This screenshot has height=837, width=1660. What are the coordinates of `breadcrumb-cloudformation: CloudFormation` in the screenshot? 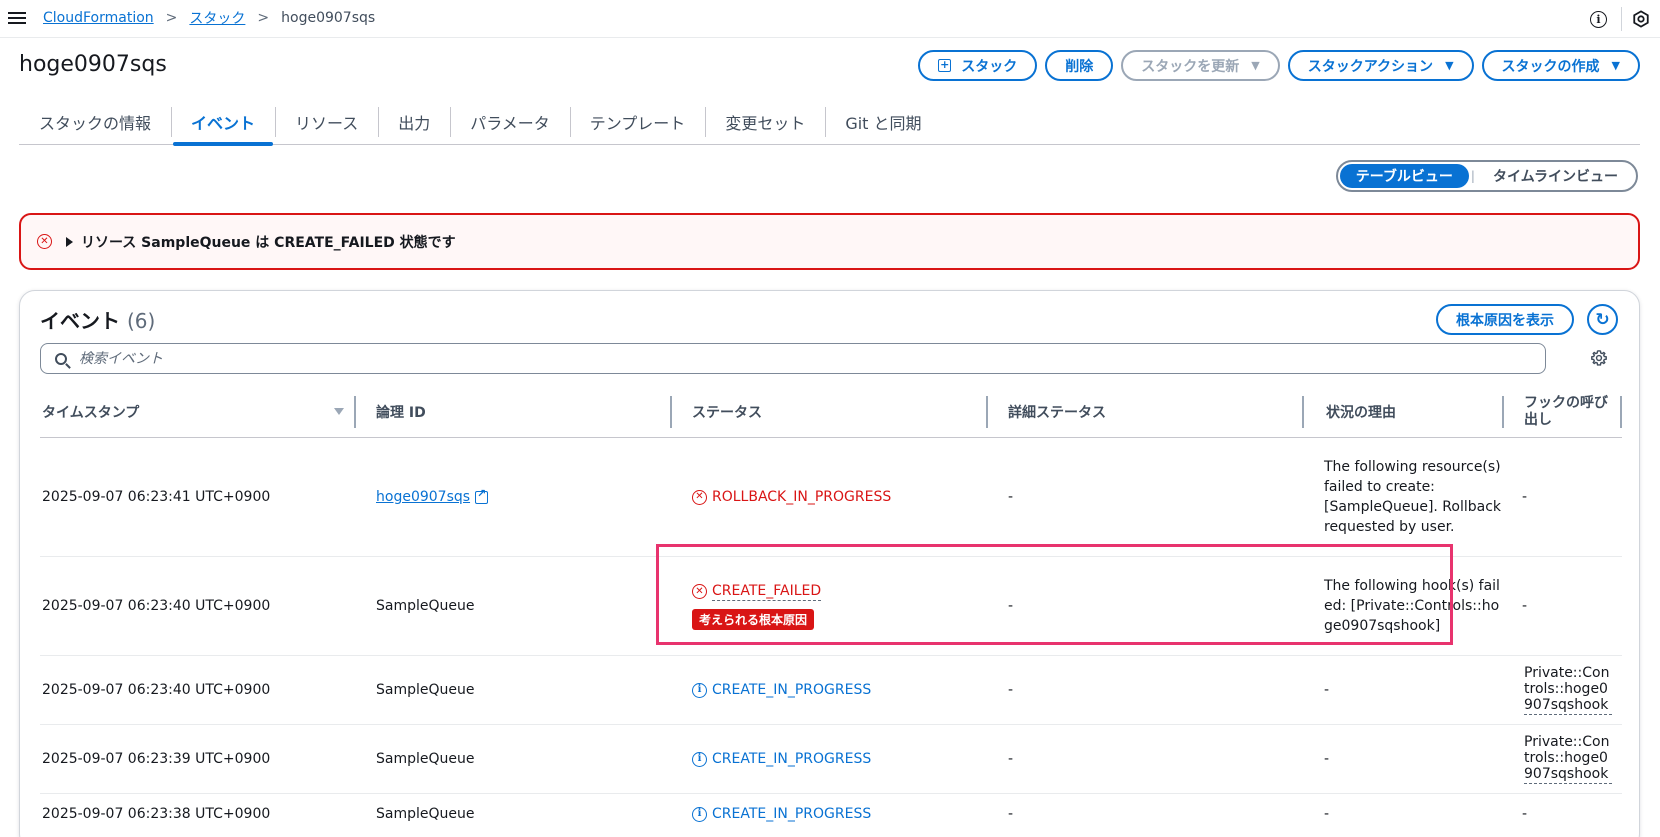 It's located at (98, 18).